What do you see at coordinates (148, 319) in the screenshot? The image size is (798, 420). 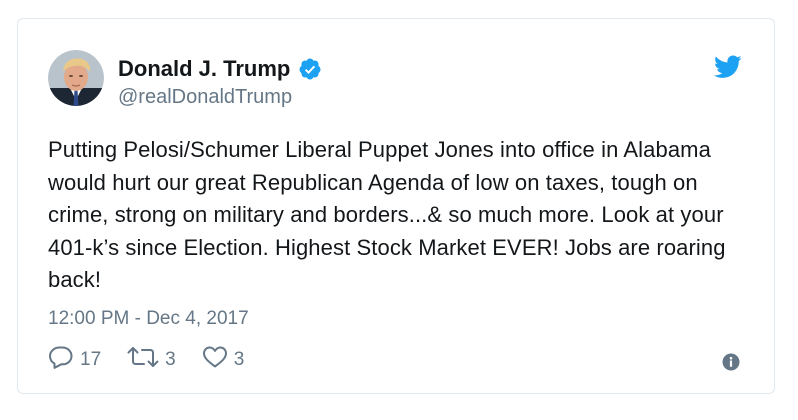 I see `tweet-timestamp: 12:00 PM - Dec 4, 2017` at bounding box center [148, 319].